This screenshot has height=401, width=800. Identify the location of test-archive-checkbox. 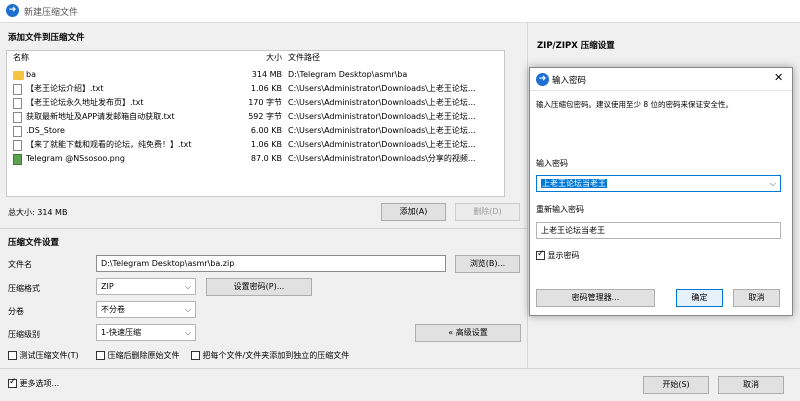
(12, 355).